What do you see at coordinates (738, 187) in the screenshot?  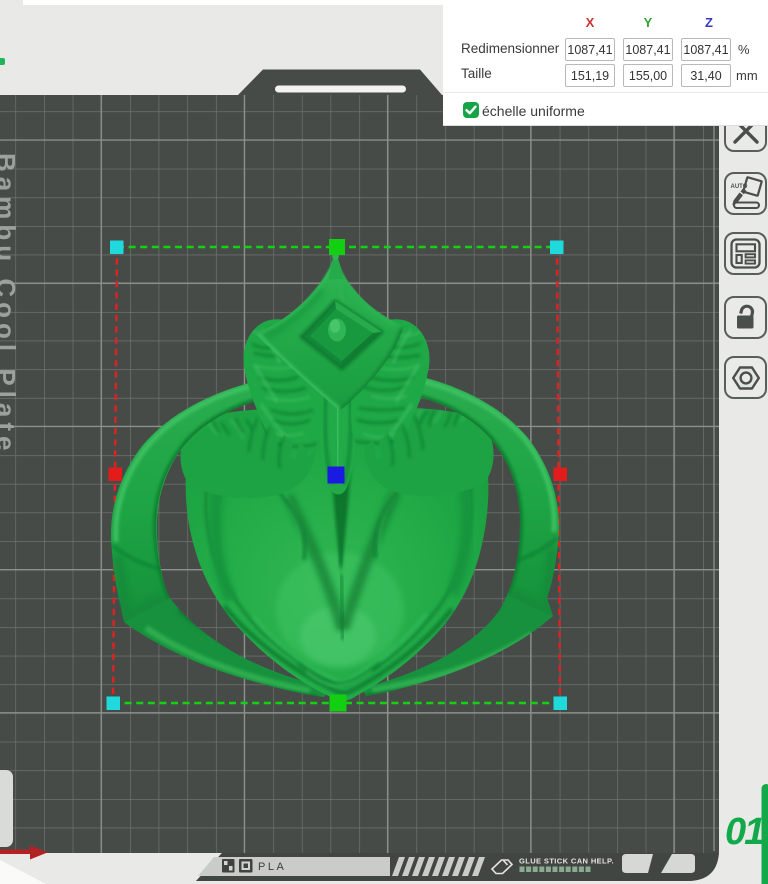 I see `svg-text: AUTO` at bounding box center [738, 187].